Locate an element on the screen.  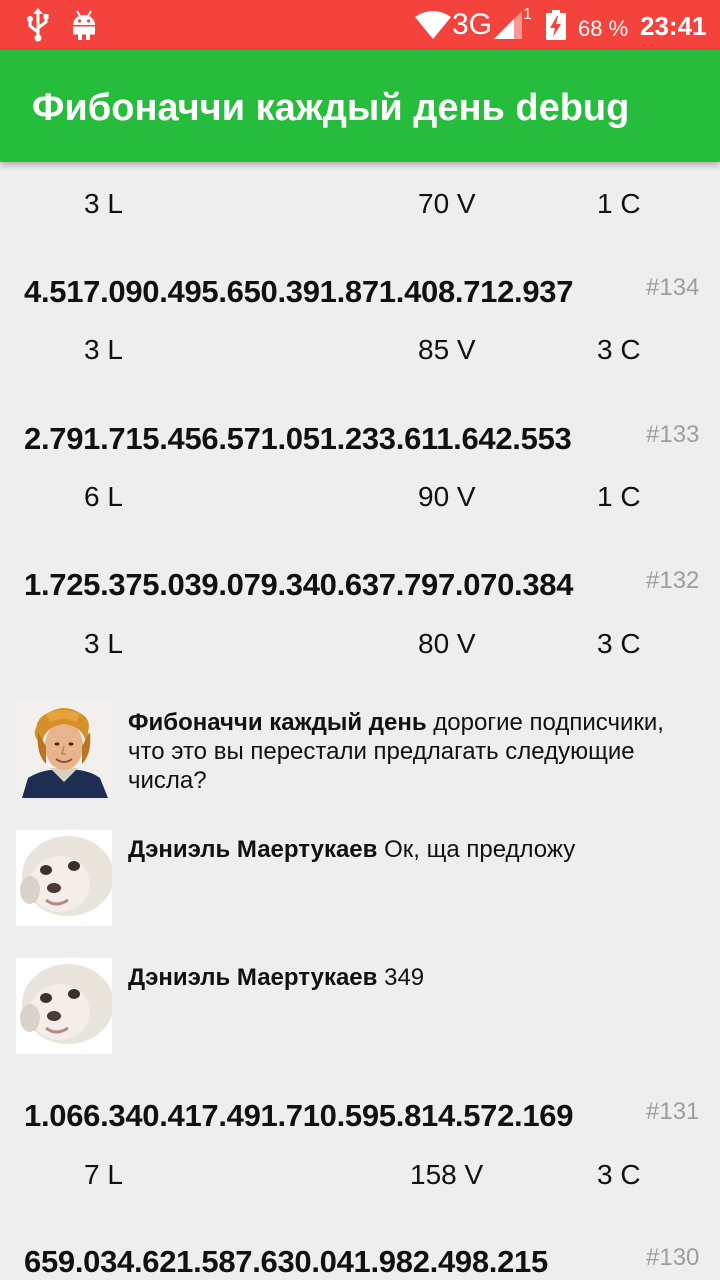
number-index: #131 is located at coordinates (673, 1111).